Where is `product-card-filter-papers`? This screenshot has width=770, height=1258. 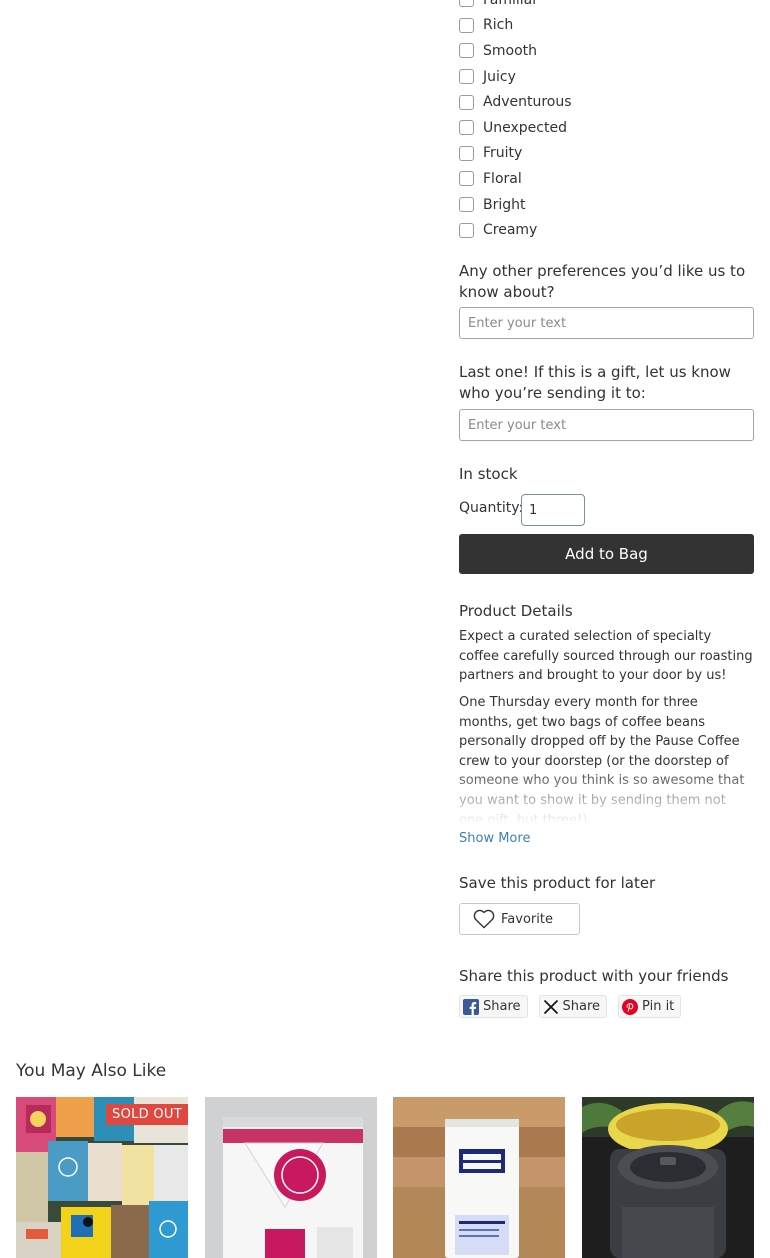
product-card-filter-papers is located at coordinates (291, 1177).